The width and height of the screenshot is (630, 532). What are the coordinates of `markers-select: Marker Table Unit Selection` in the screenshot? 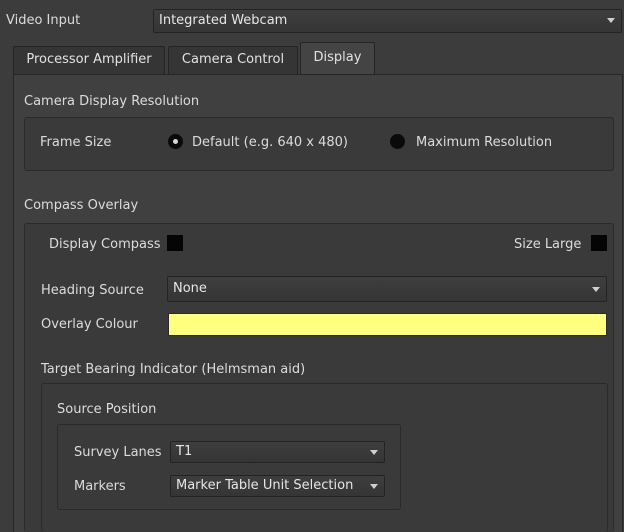 It's located at (277, 486).